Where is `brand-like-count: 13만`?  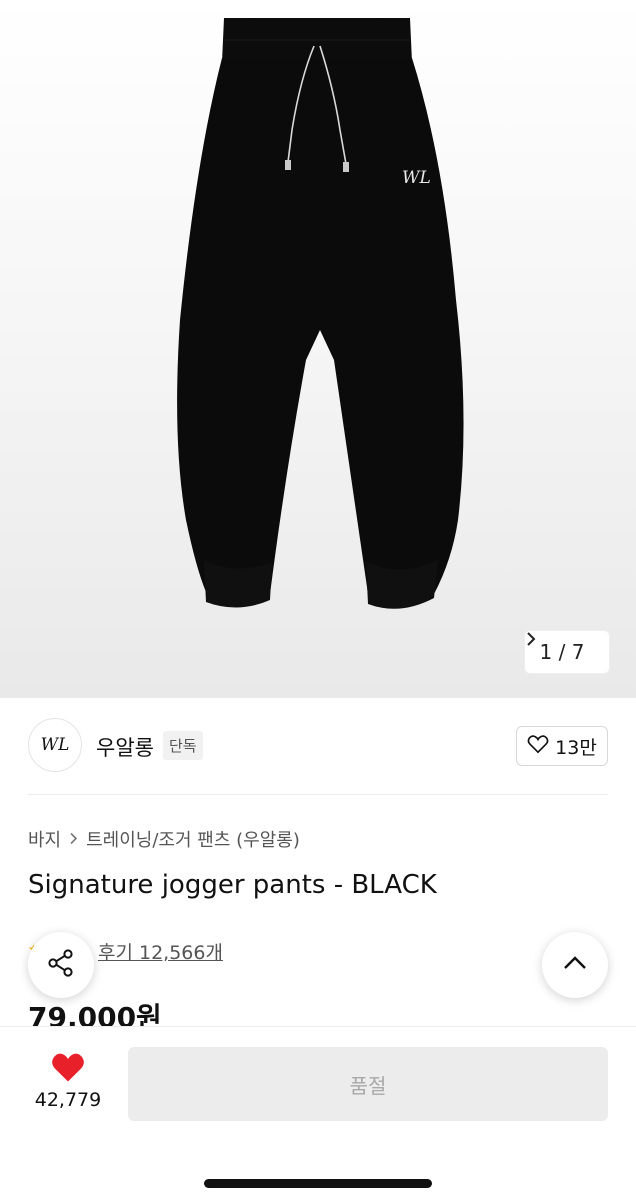 brand-like-count: 13만 is located at coordinates (576, 747).